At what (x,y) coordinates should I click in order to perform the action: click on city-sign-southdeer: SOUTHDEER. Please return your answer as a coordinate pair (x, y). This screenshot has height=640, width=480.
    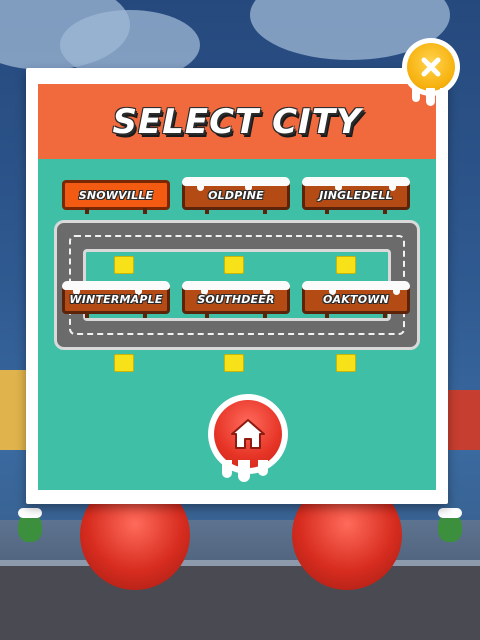
    Looking at the image, I should click on (236, 299).